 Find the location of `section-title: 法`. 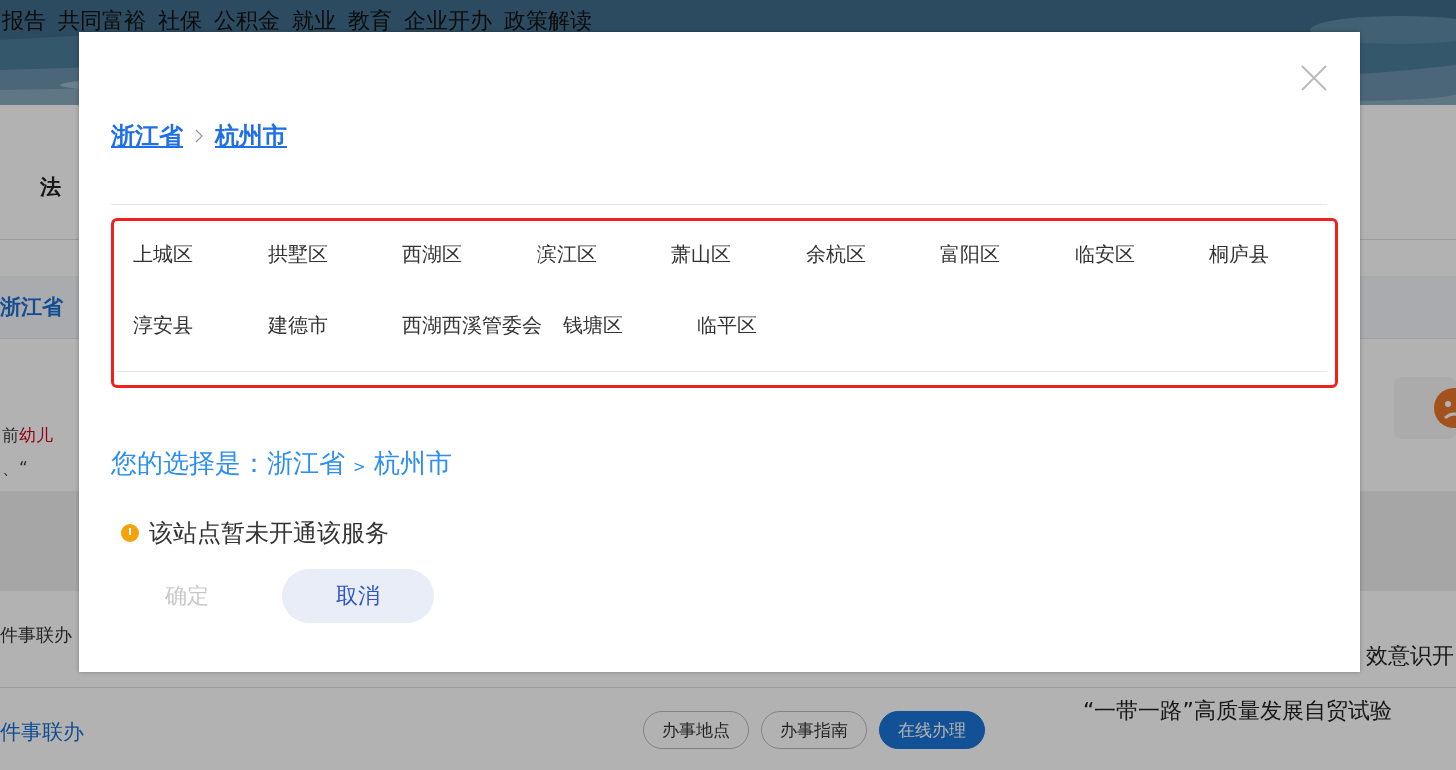

section-title: 法 is located at coordinates (50, 187).